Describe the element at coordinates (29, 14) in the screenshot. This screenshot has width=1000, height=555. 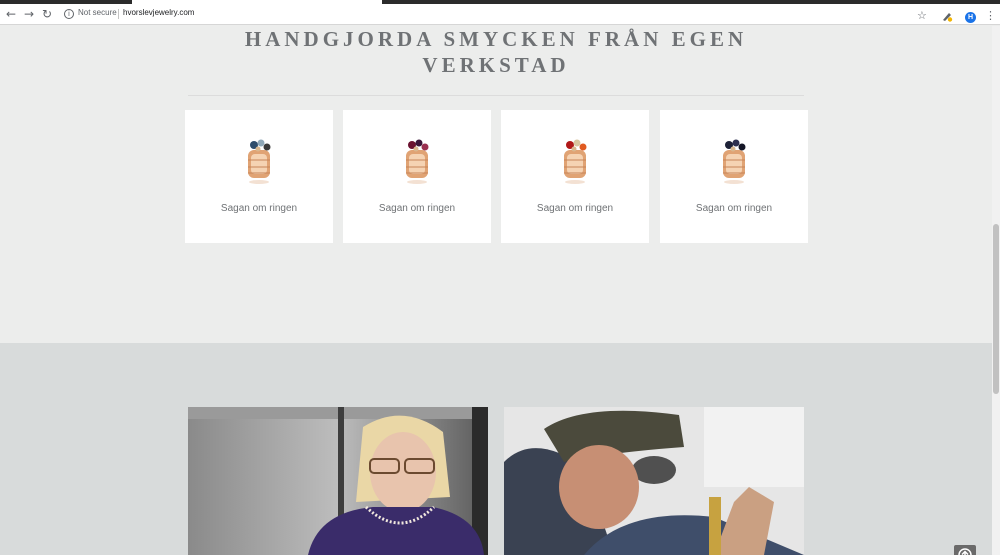
I see `arrow-right-icon: →` at that location.